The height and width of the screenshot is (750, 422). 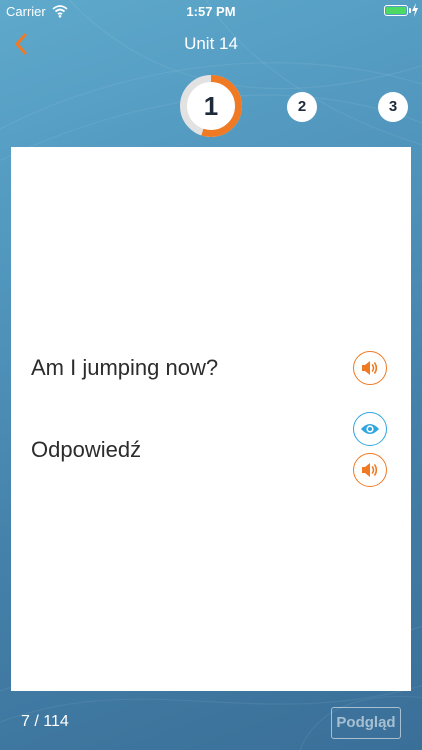 I want to click on eye-icon, so click(x=370, y=429).